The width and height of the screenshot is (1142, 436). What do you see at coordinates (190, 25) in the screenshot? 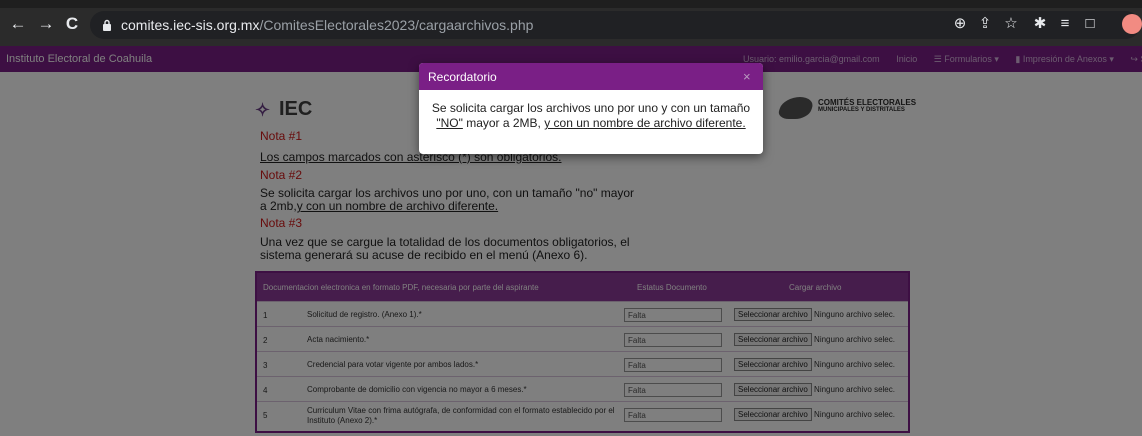
I see `url-host: comites.iec-sis.org.mx` at bounding box center [190, 25].